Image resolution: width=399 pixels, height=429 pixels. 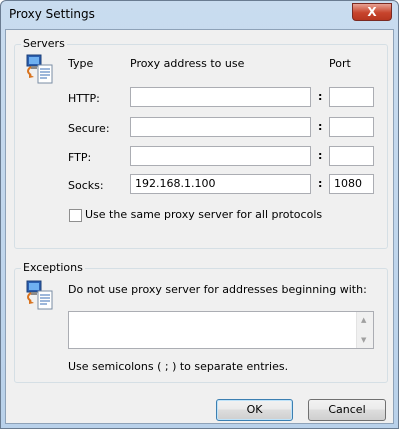 I want to click on window-title: Proxy Settings, so click(x=52, y=14).